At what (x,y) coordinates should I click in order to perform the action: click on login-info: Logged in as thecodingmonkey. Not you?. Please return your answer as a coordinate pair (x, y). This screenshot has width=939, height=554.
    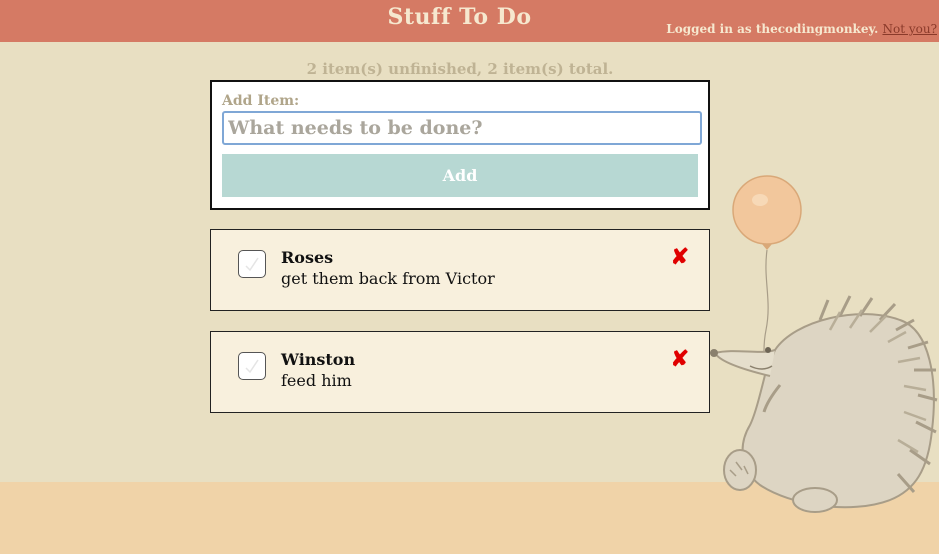
    Looking at the image, I should click on (801, 29).